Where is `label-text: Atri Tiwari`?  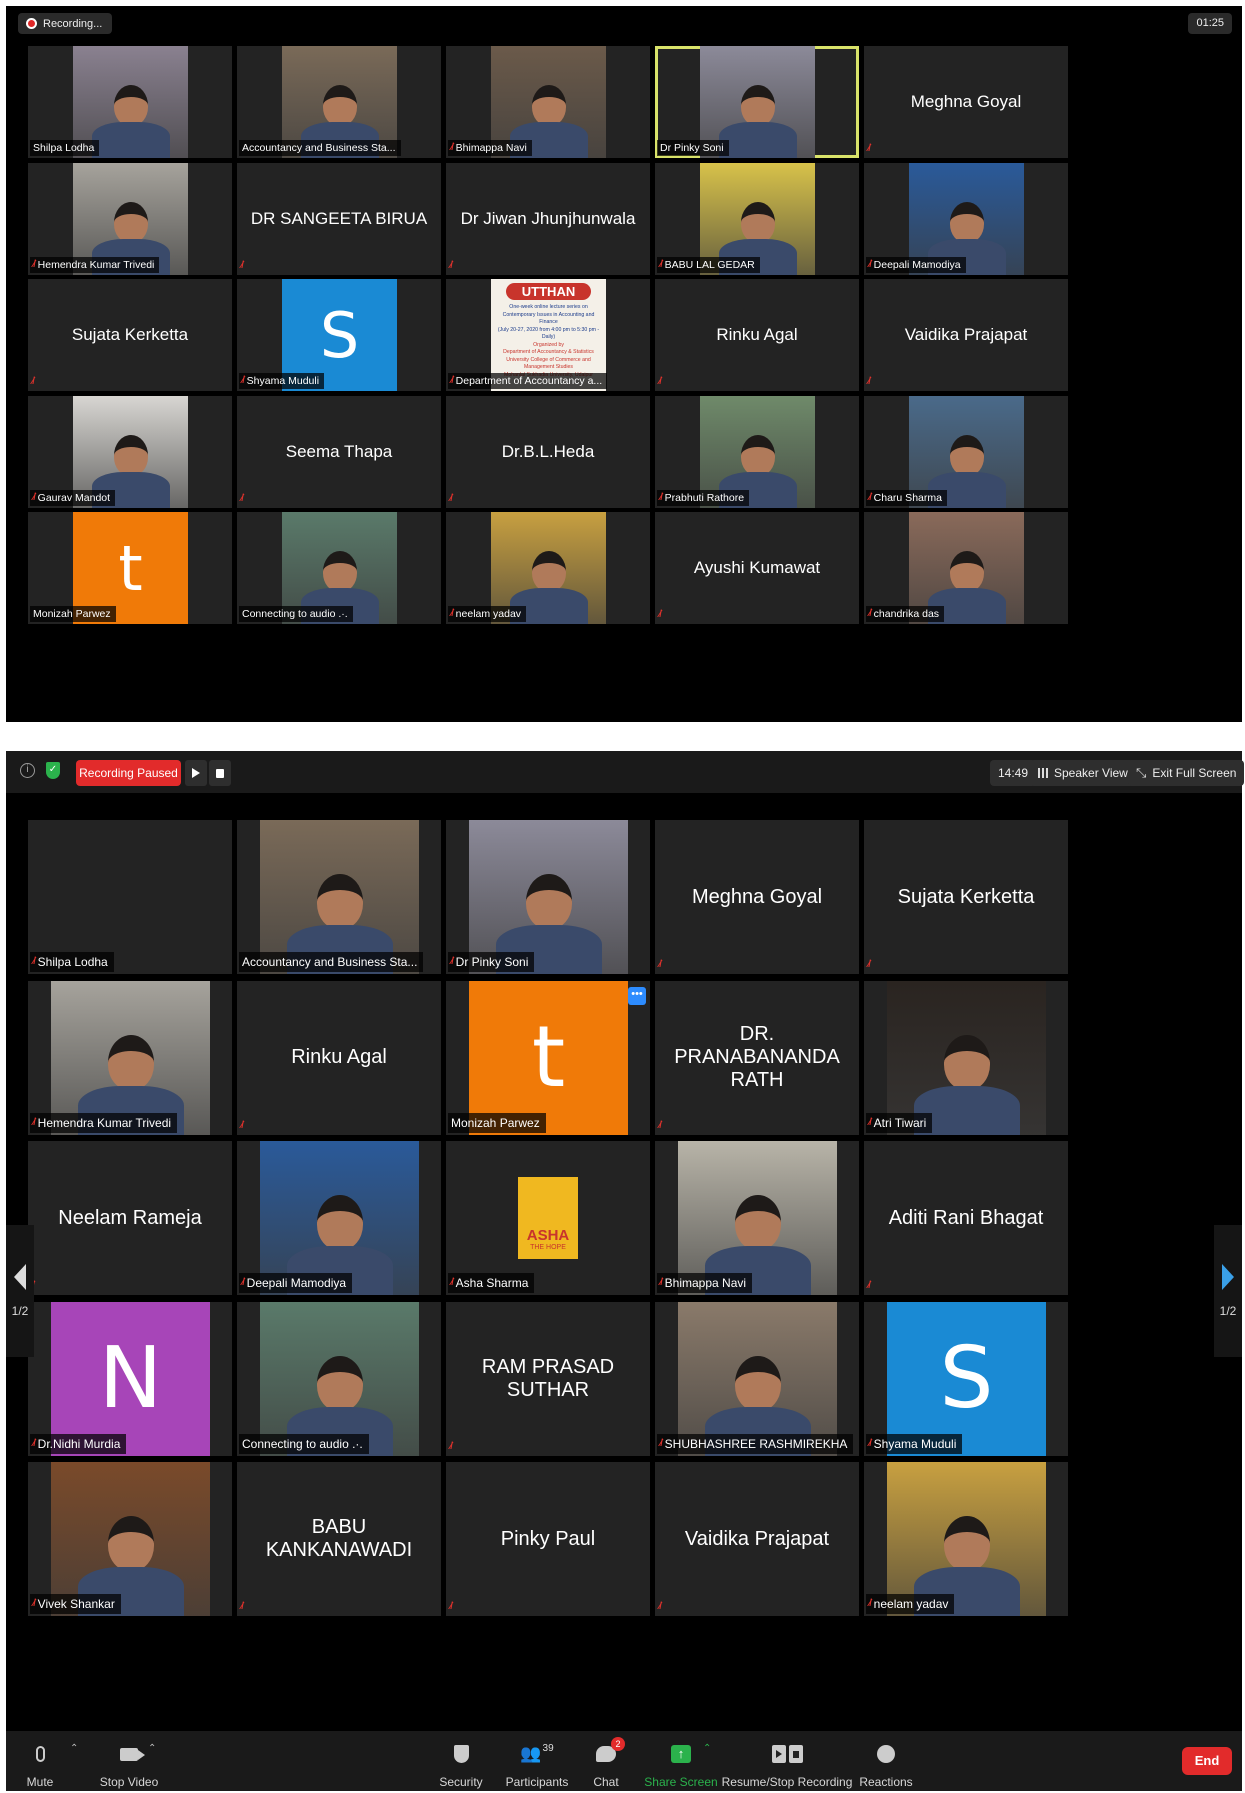
label-text: Atri Tiwari is located at coordinates (900, 1122).